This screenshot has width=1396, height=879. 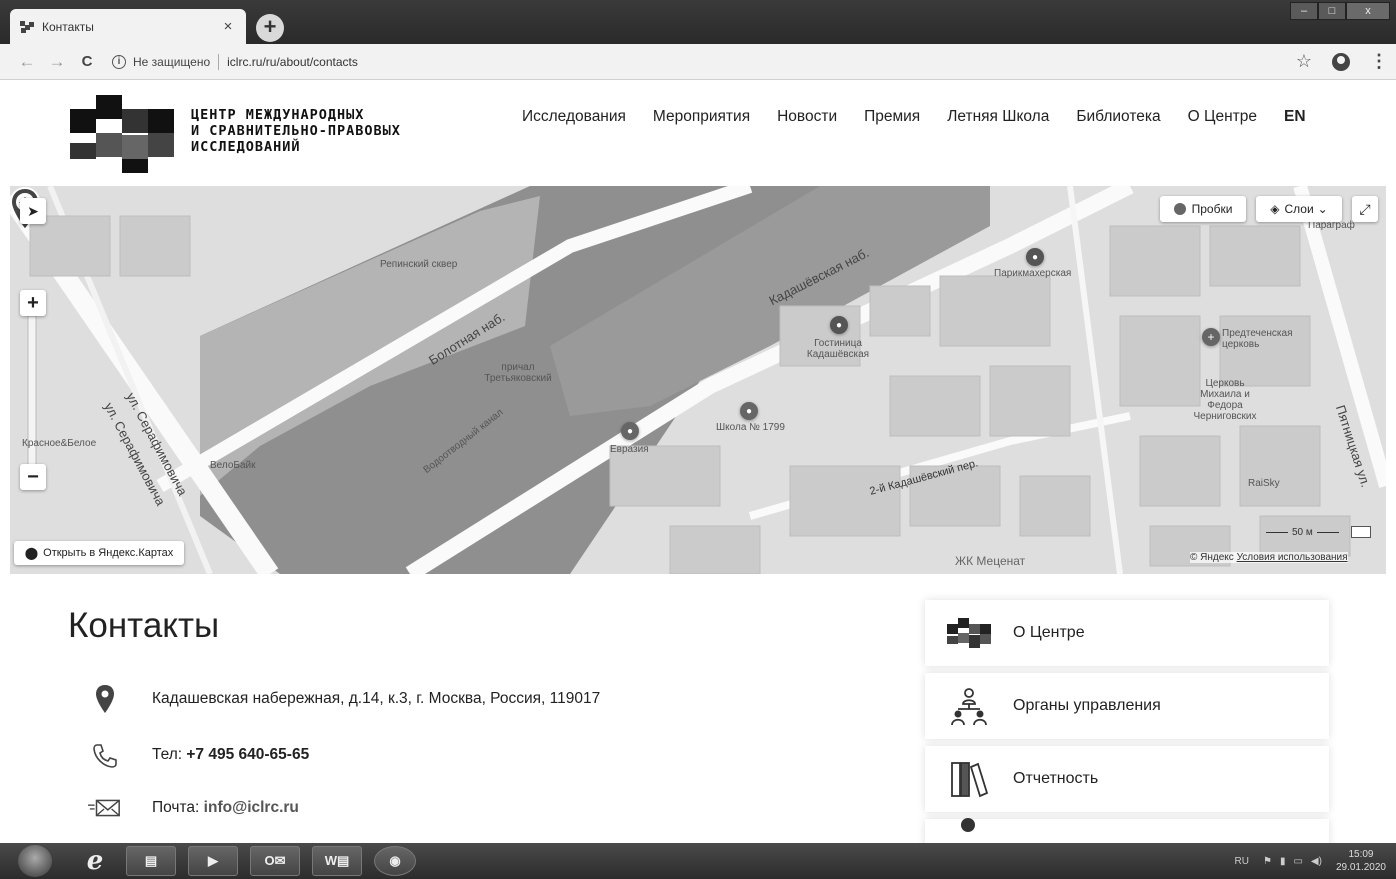 What do you see at coordinates (167, 754) in the screenshot?
I see `phone-label: Тел:` at bounding box center [167, 754].